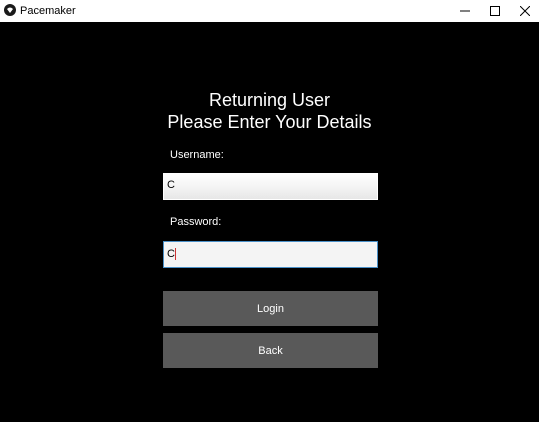 This screenshot has height=422, width=539. I want to click on maximize-button, so click(495, 11).